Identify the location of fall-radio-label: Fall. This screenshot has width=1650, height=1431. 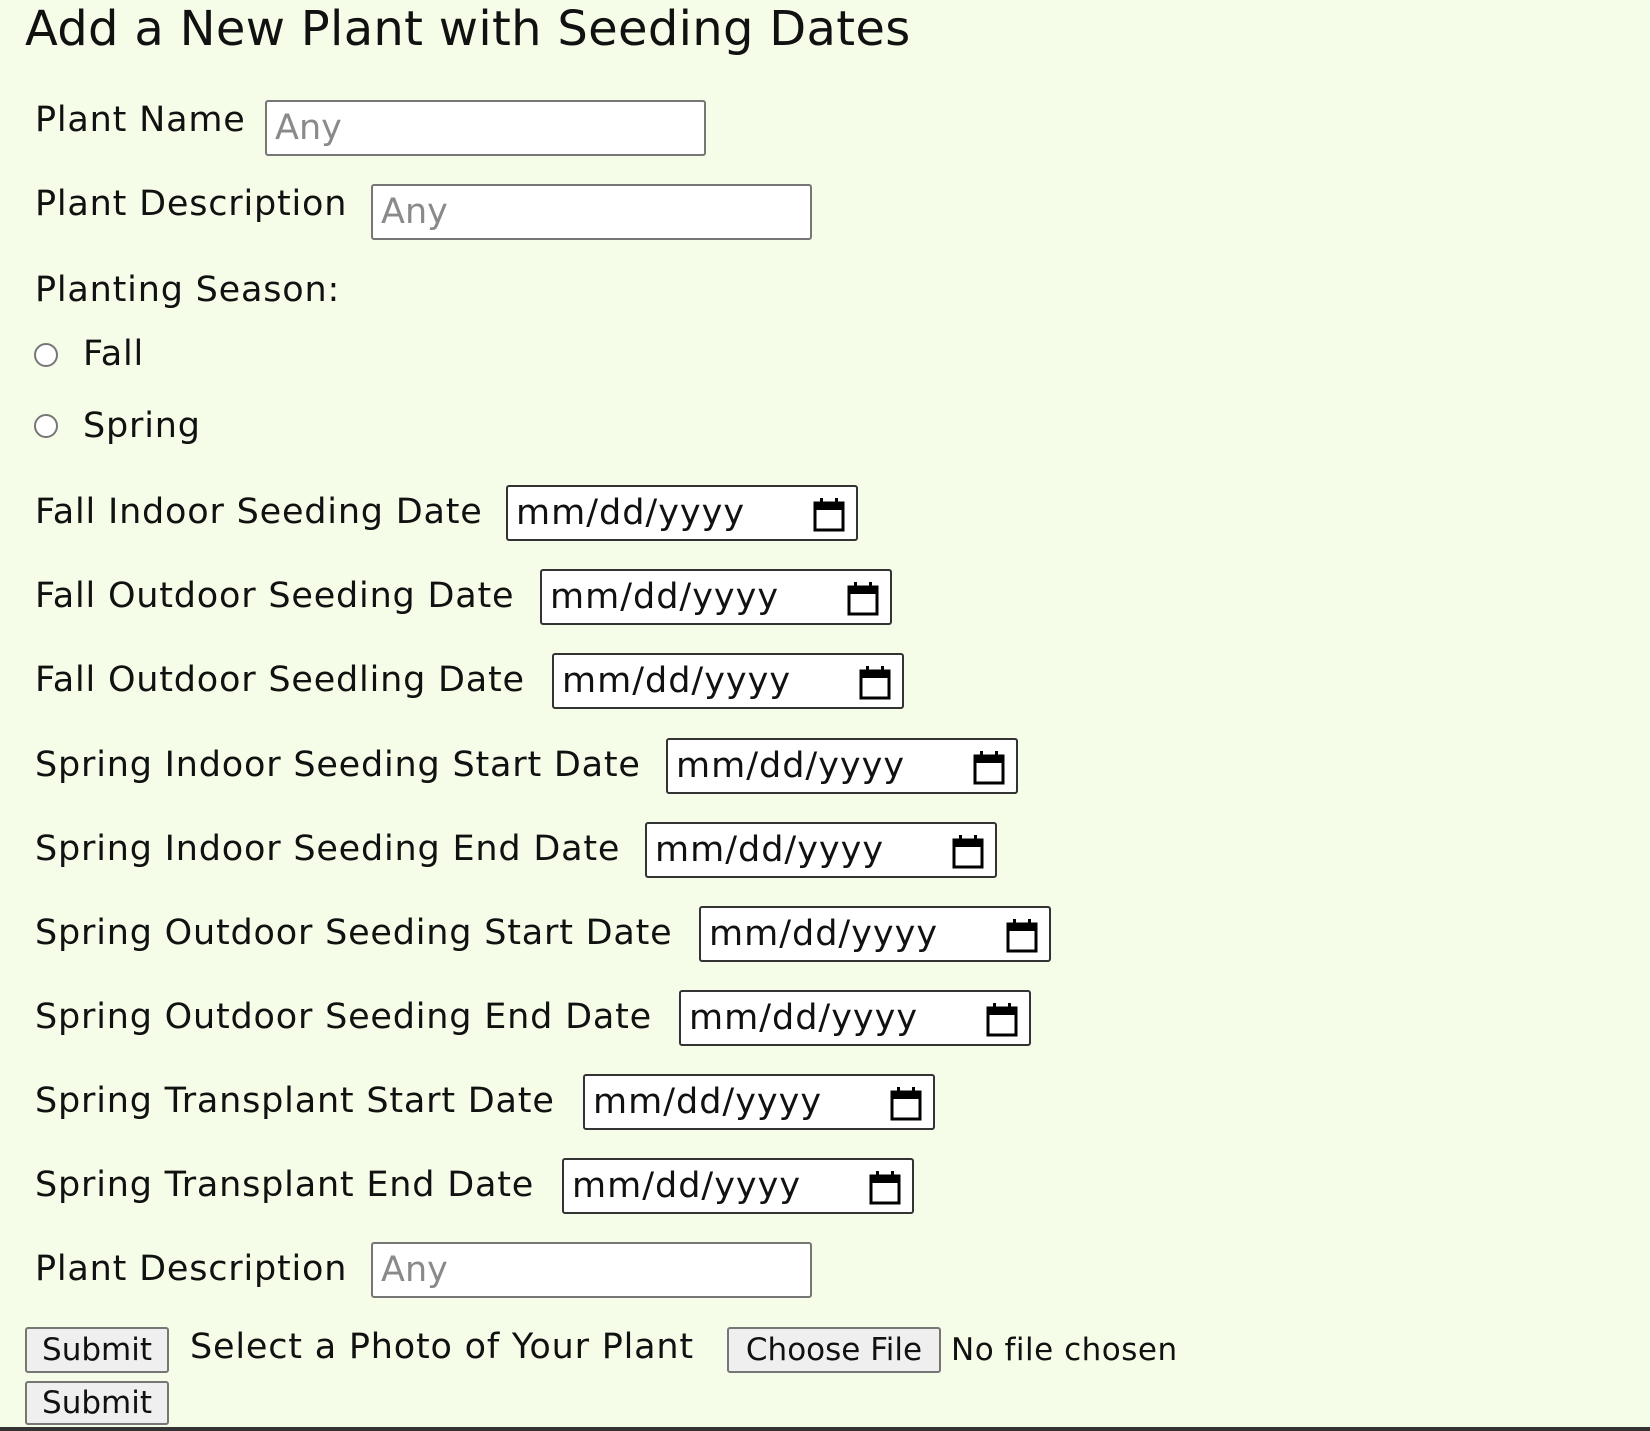
(113, 354).